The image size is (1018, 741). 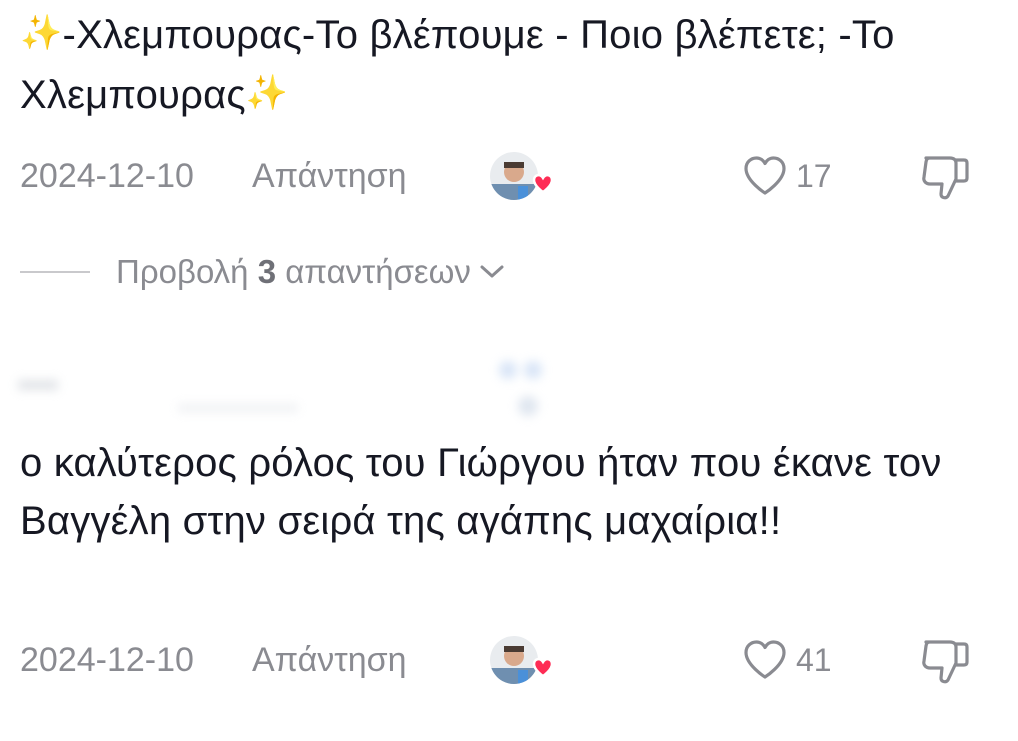 What do you see at coordinates (814, 659) in the screenshot?
I see `comment-2-like-count: 41` at bounding box center [814, 659].